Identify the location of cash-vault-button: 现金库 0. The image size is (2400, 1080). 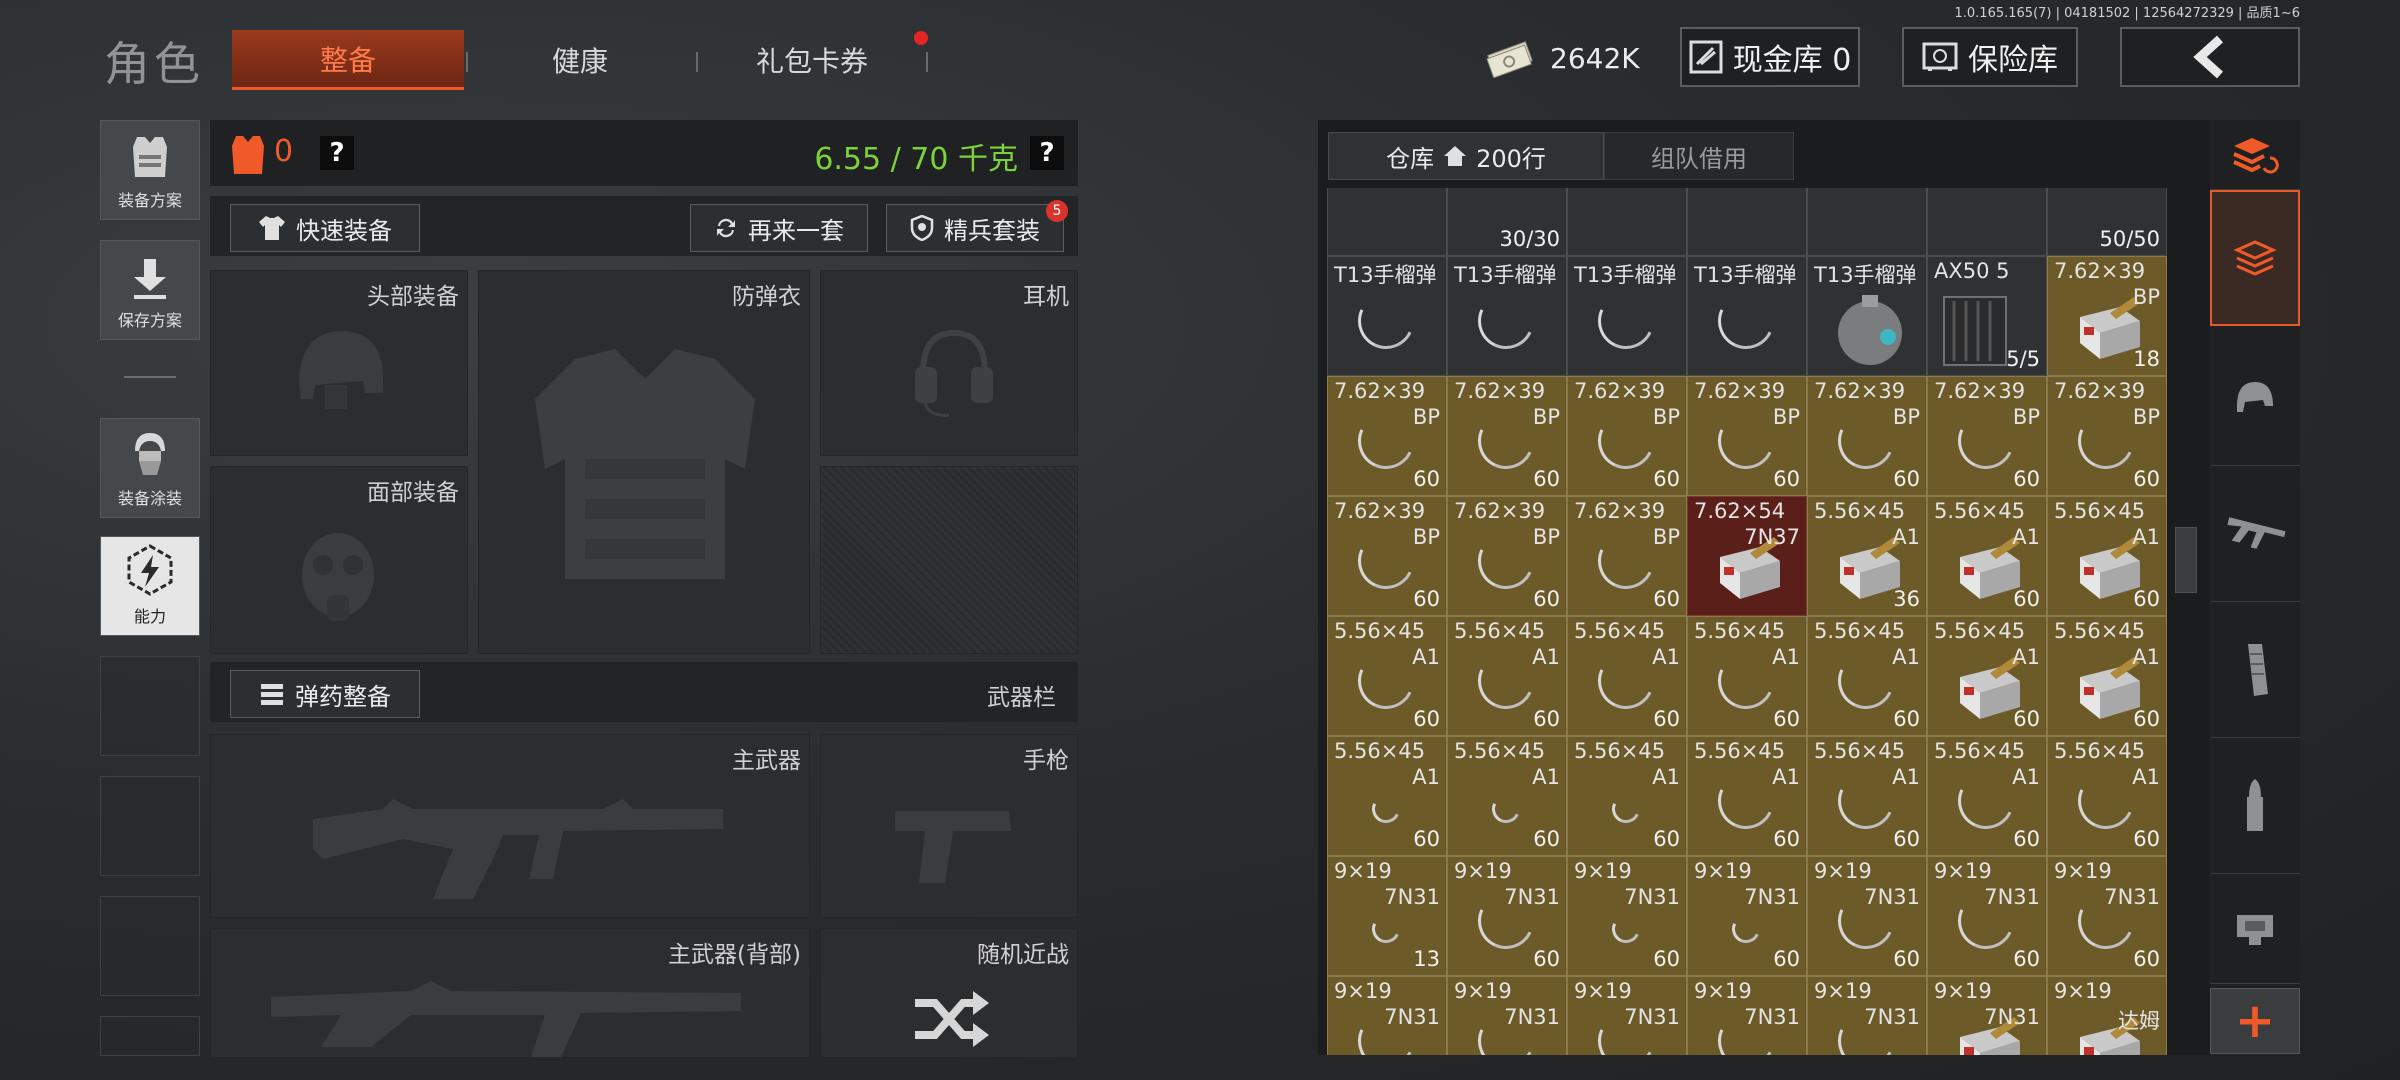
(1770, 57).